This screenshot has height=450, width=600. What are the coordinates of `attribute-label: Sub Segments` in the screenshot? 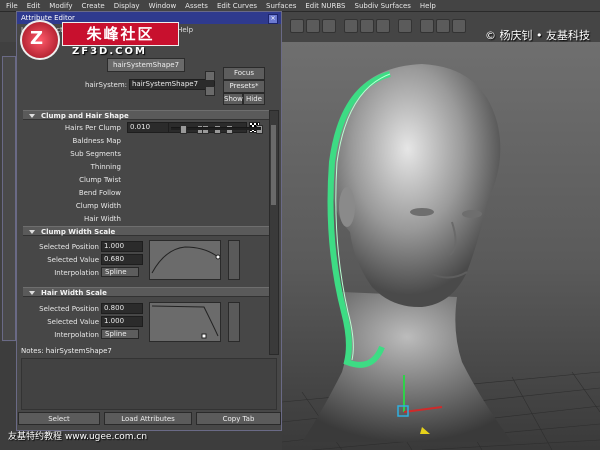 It's located at (95, 154).